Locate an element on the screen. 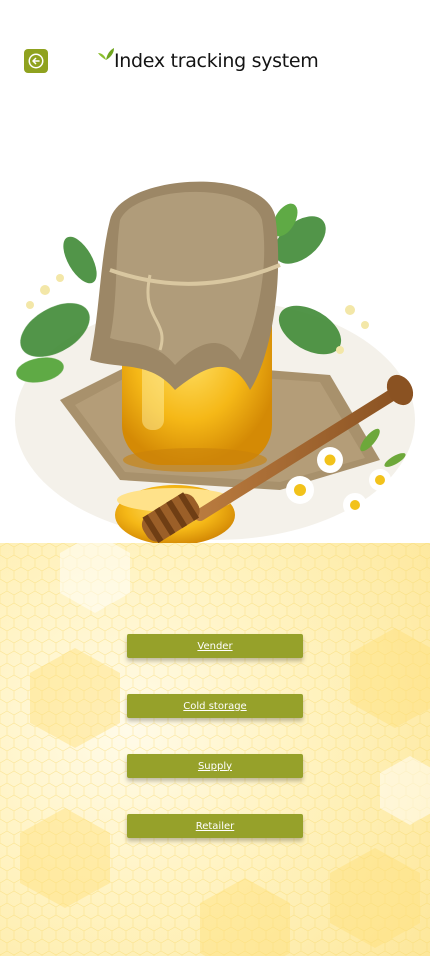  retailer-button: Retailer is located at coordinates (215, 826).